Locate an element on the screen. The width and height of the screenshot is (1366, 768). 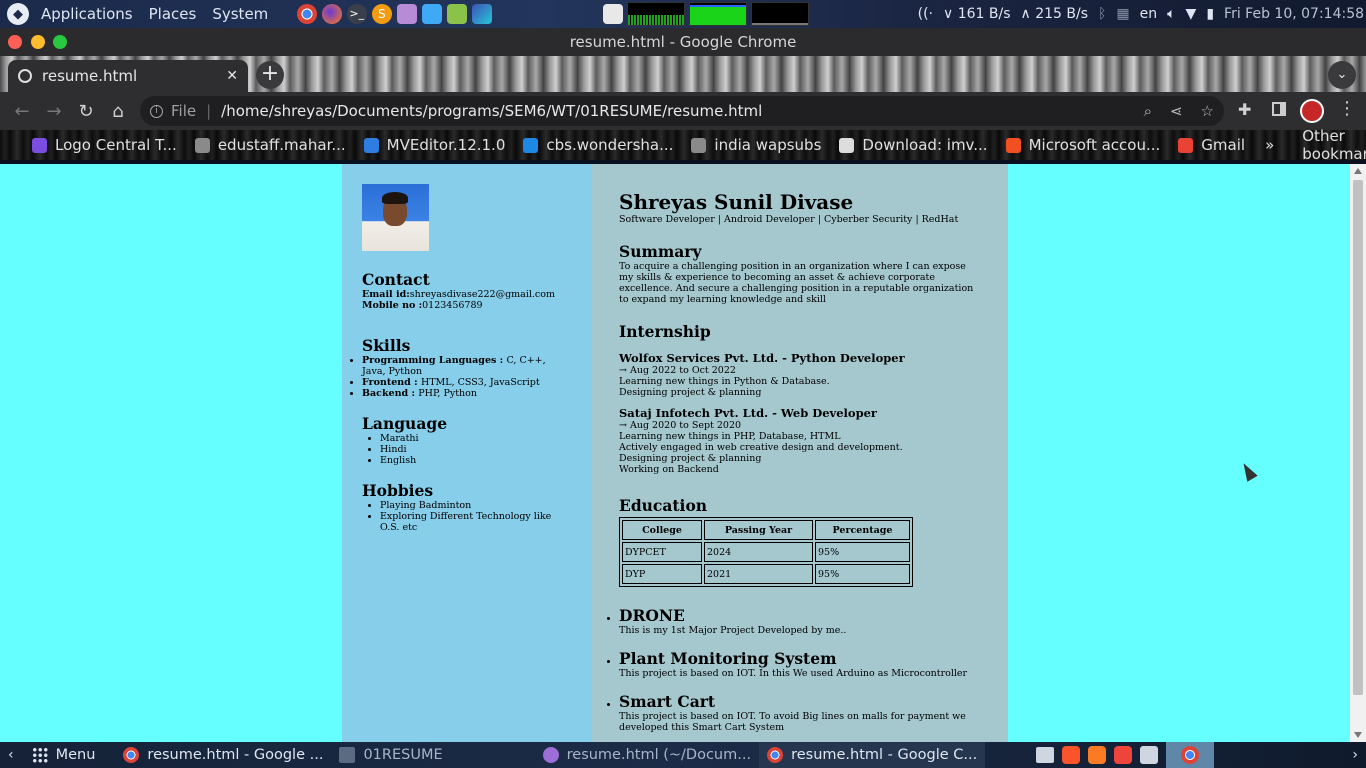
profile-avatar is located at coordinates (1312, 111).